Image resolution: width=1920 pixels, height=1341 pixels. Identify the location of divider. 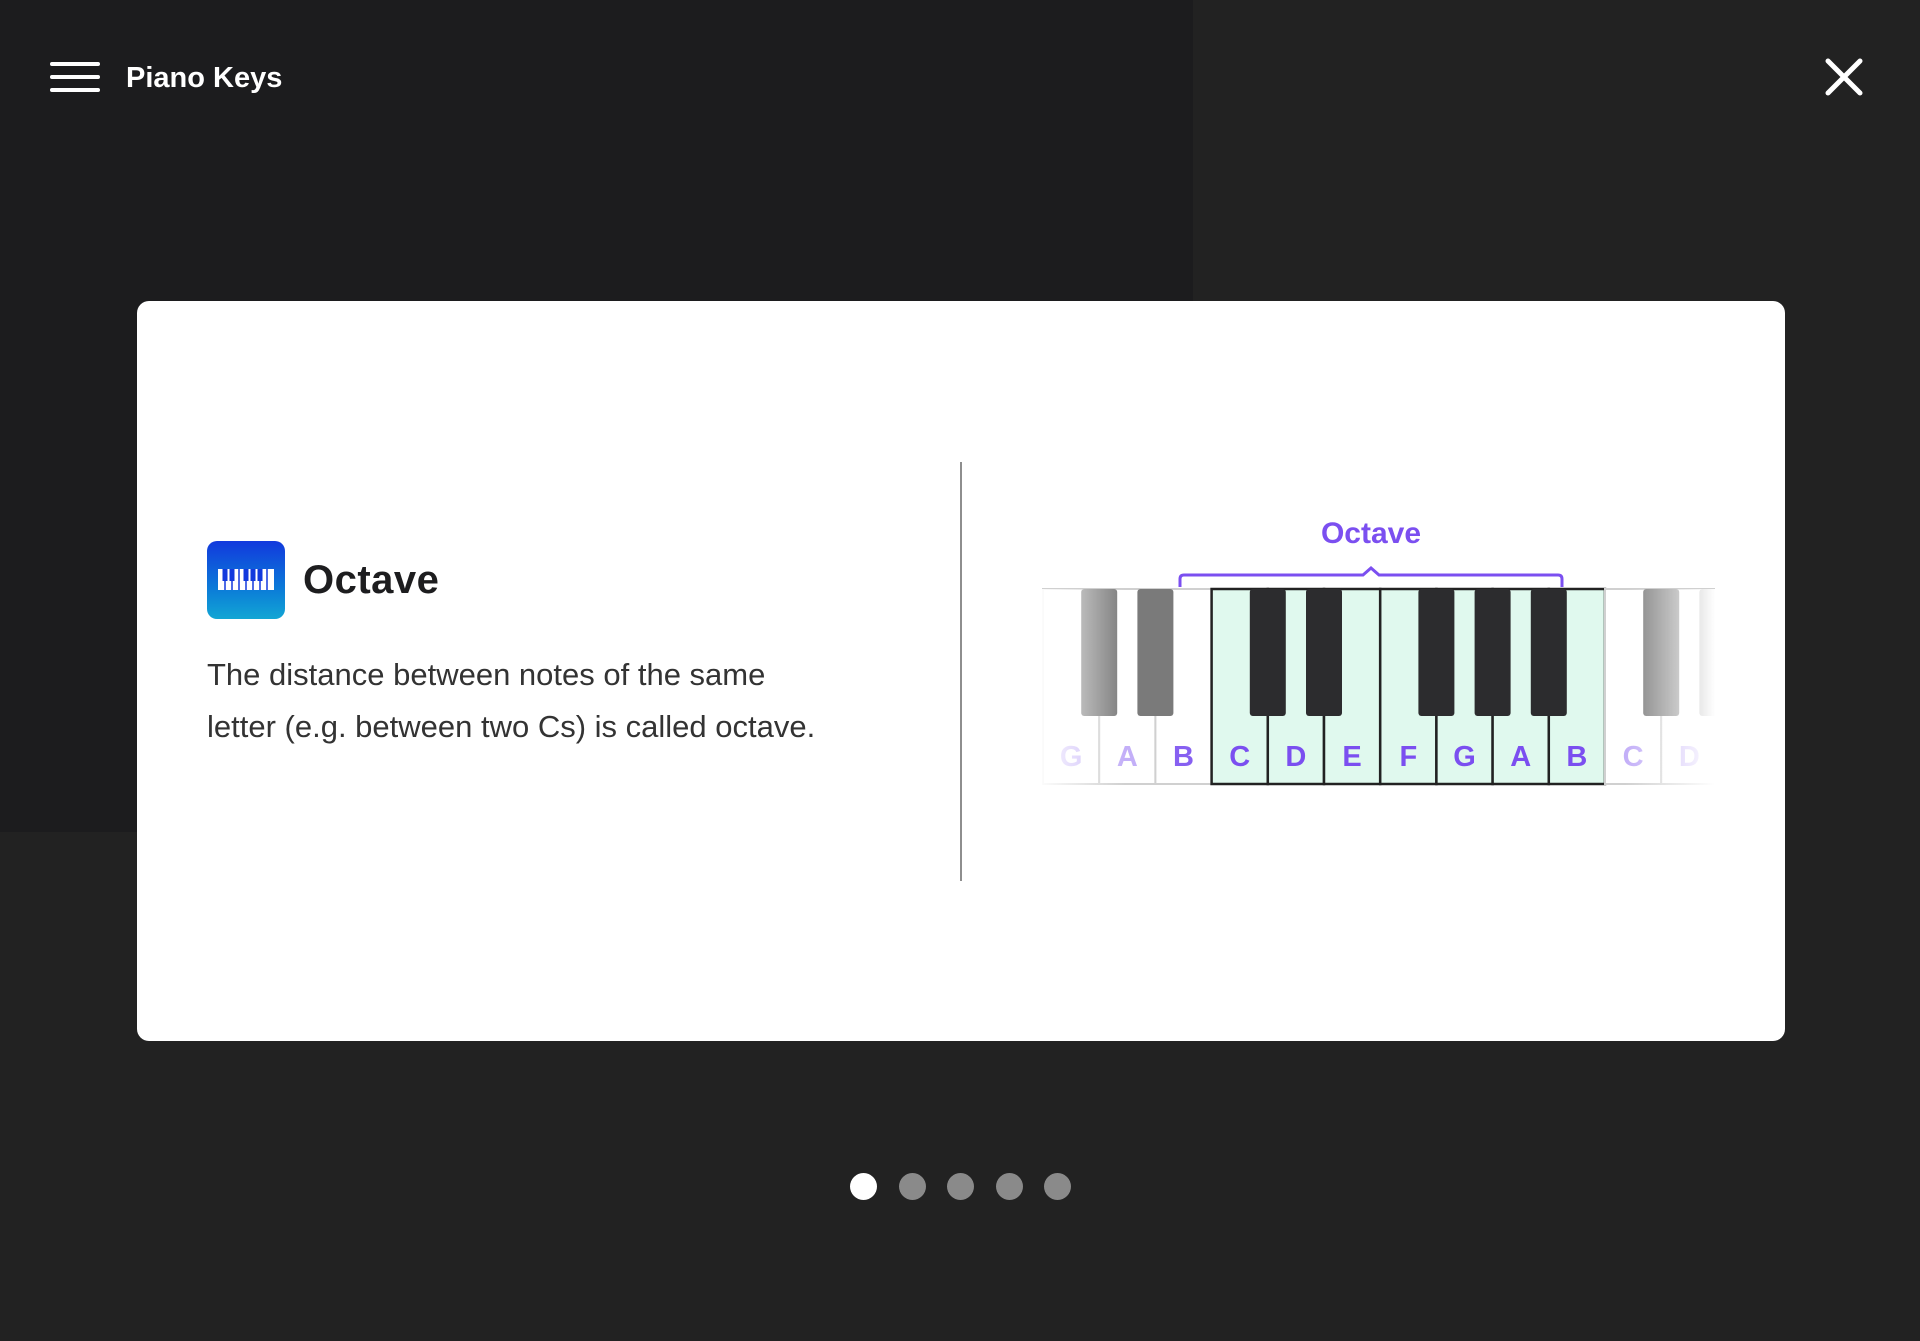
(961, 671).